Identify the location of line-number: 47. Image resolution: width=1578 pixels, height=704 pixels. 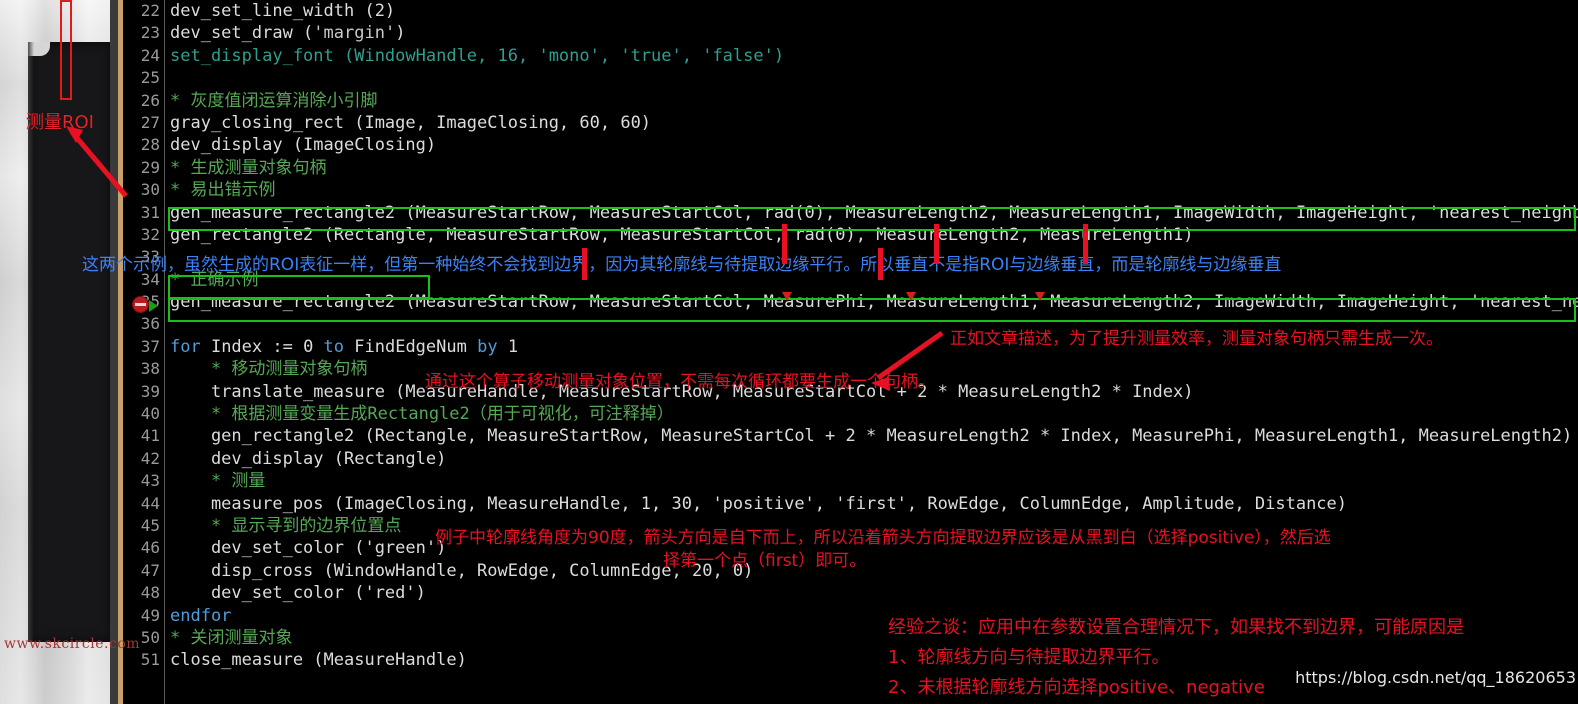
(150, 570).